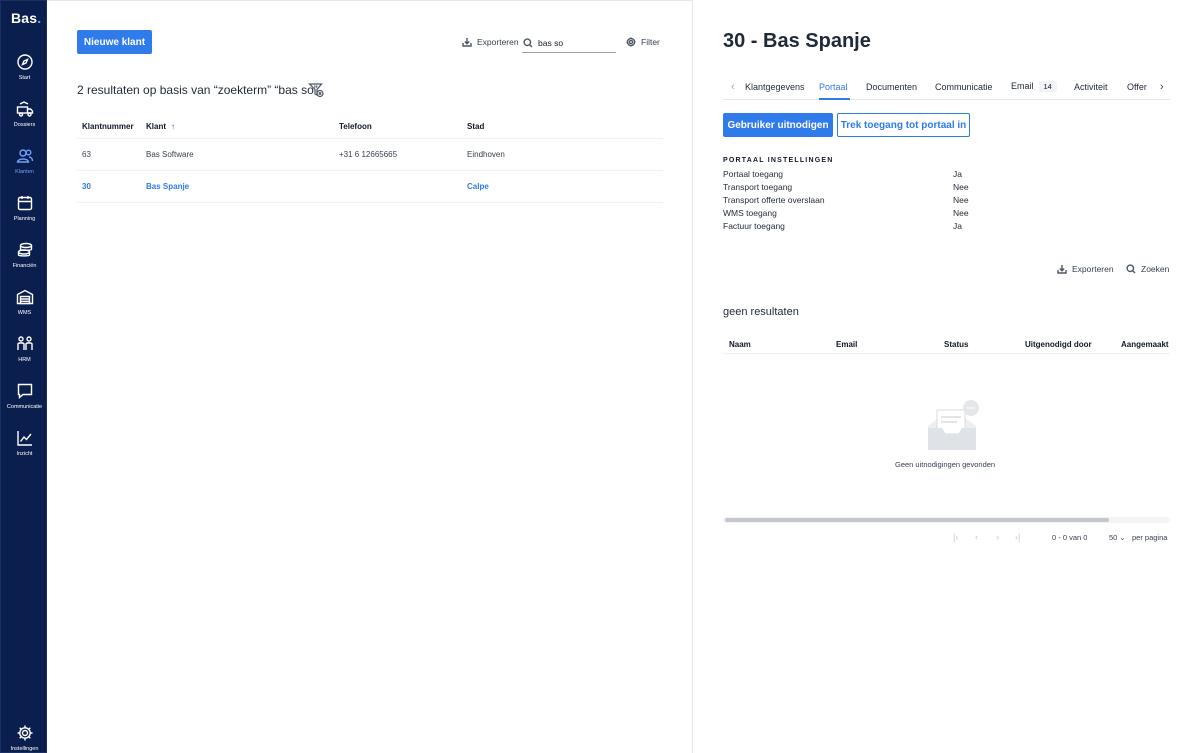 The width and height of the screenshot is (1200, 753). What do you see at coordinates (24, 109) in the screenshot?
I see `truck-icon` at bounding box center [24, 109].